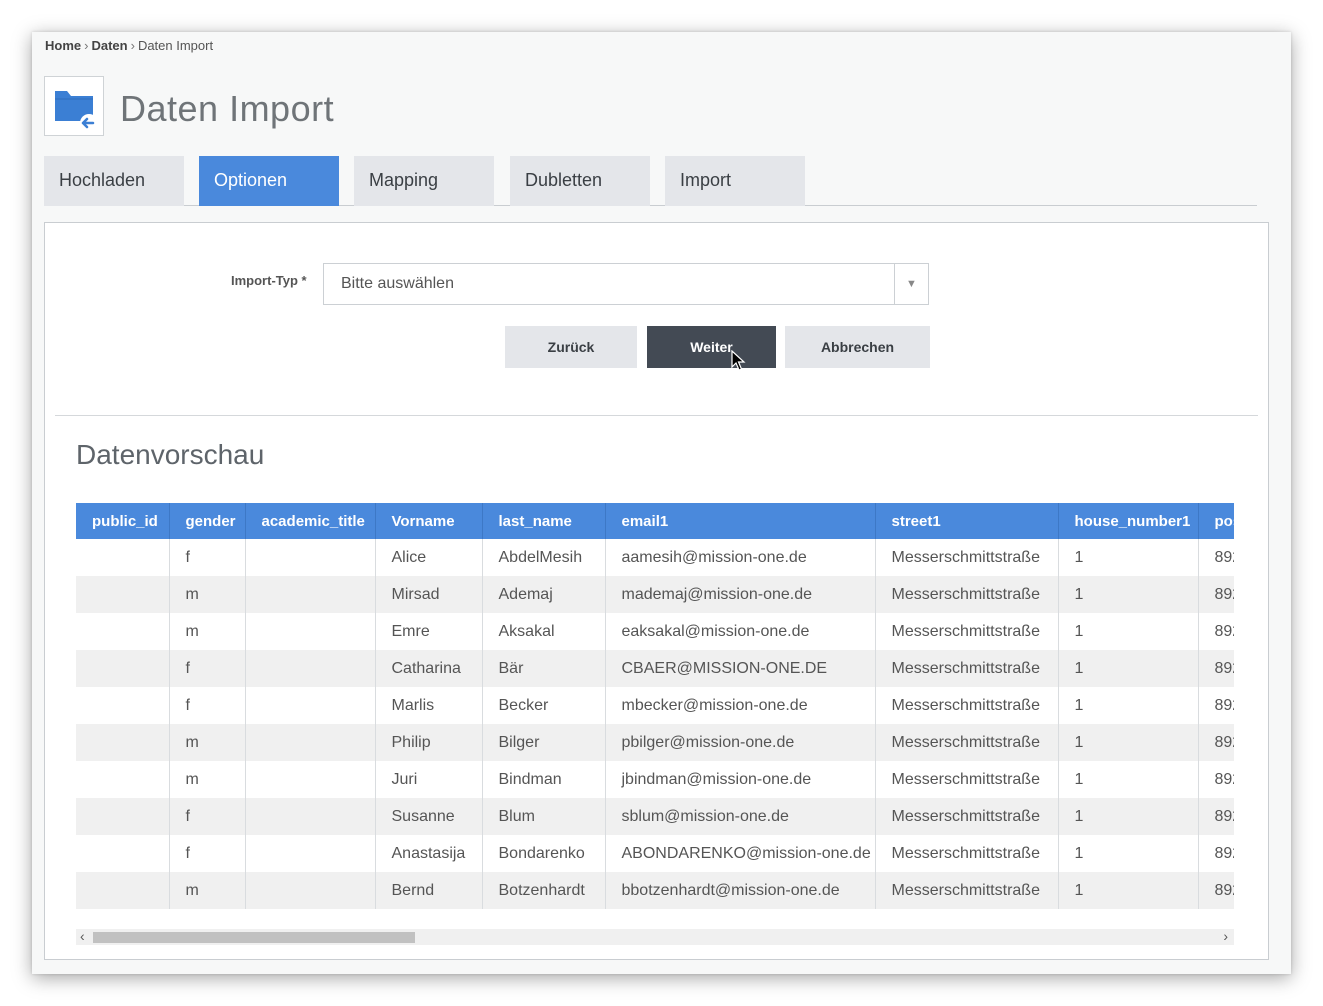 The height and width of the screenshot is (1006, 1323). What do you see at coordinates (424, 181) in the screenshot?
I see `tab-mapping: Mapping` at bounding box center [424, 181].